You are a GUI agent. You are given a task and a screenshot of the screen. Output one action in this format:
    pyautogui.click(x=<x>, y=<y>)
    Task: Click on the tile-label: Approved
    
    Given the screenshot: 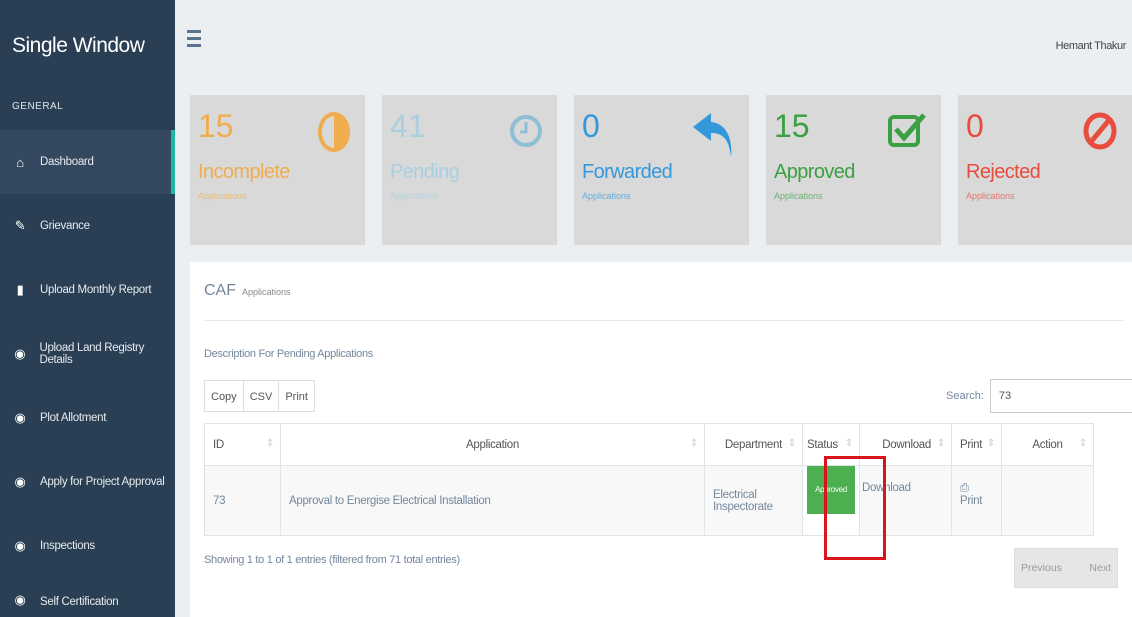 What is the action you would take?
    pyautogui.click(x=814, y=172)
    